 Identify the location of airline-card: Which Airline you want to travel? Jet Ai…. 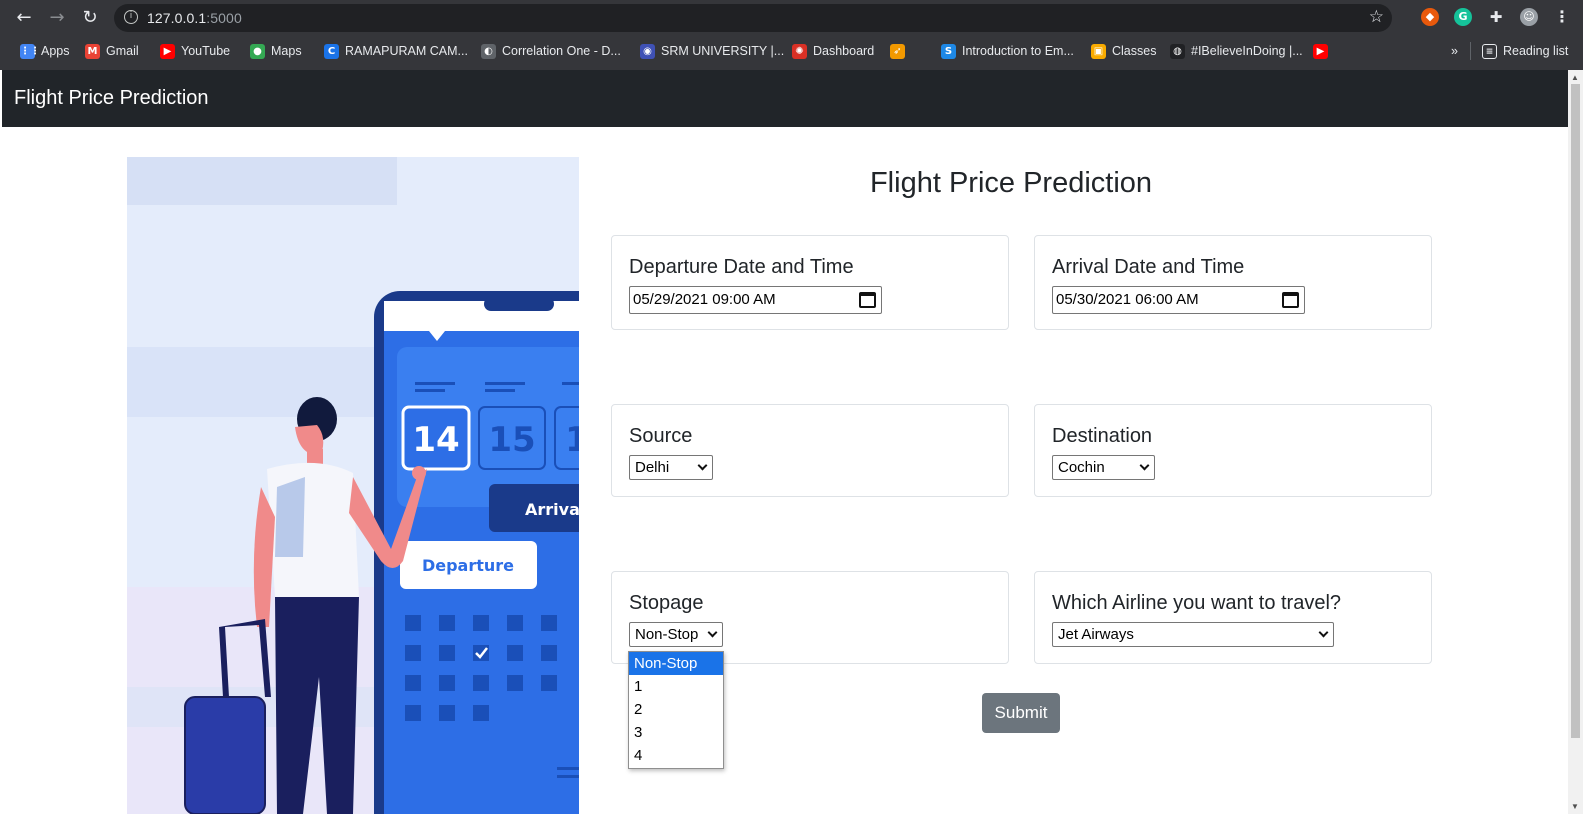
(1233, 617).